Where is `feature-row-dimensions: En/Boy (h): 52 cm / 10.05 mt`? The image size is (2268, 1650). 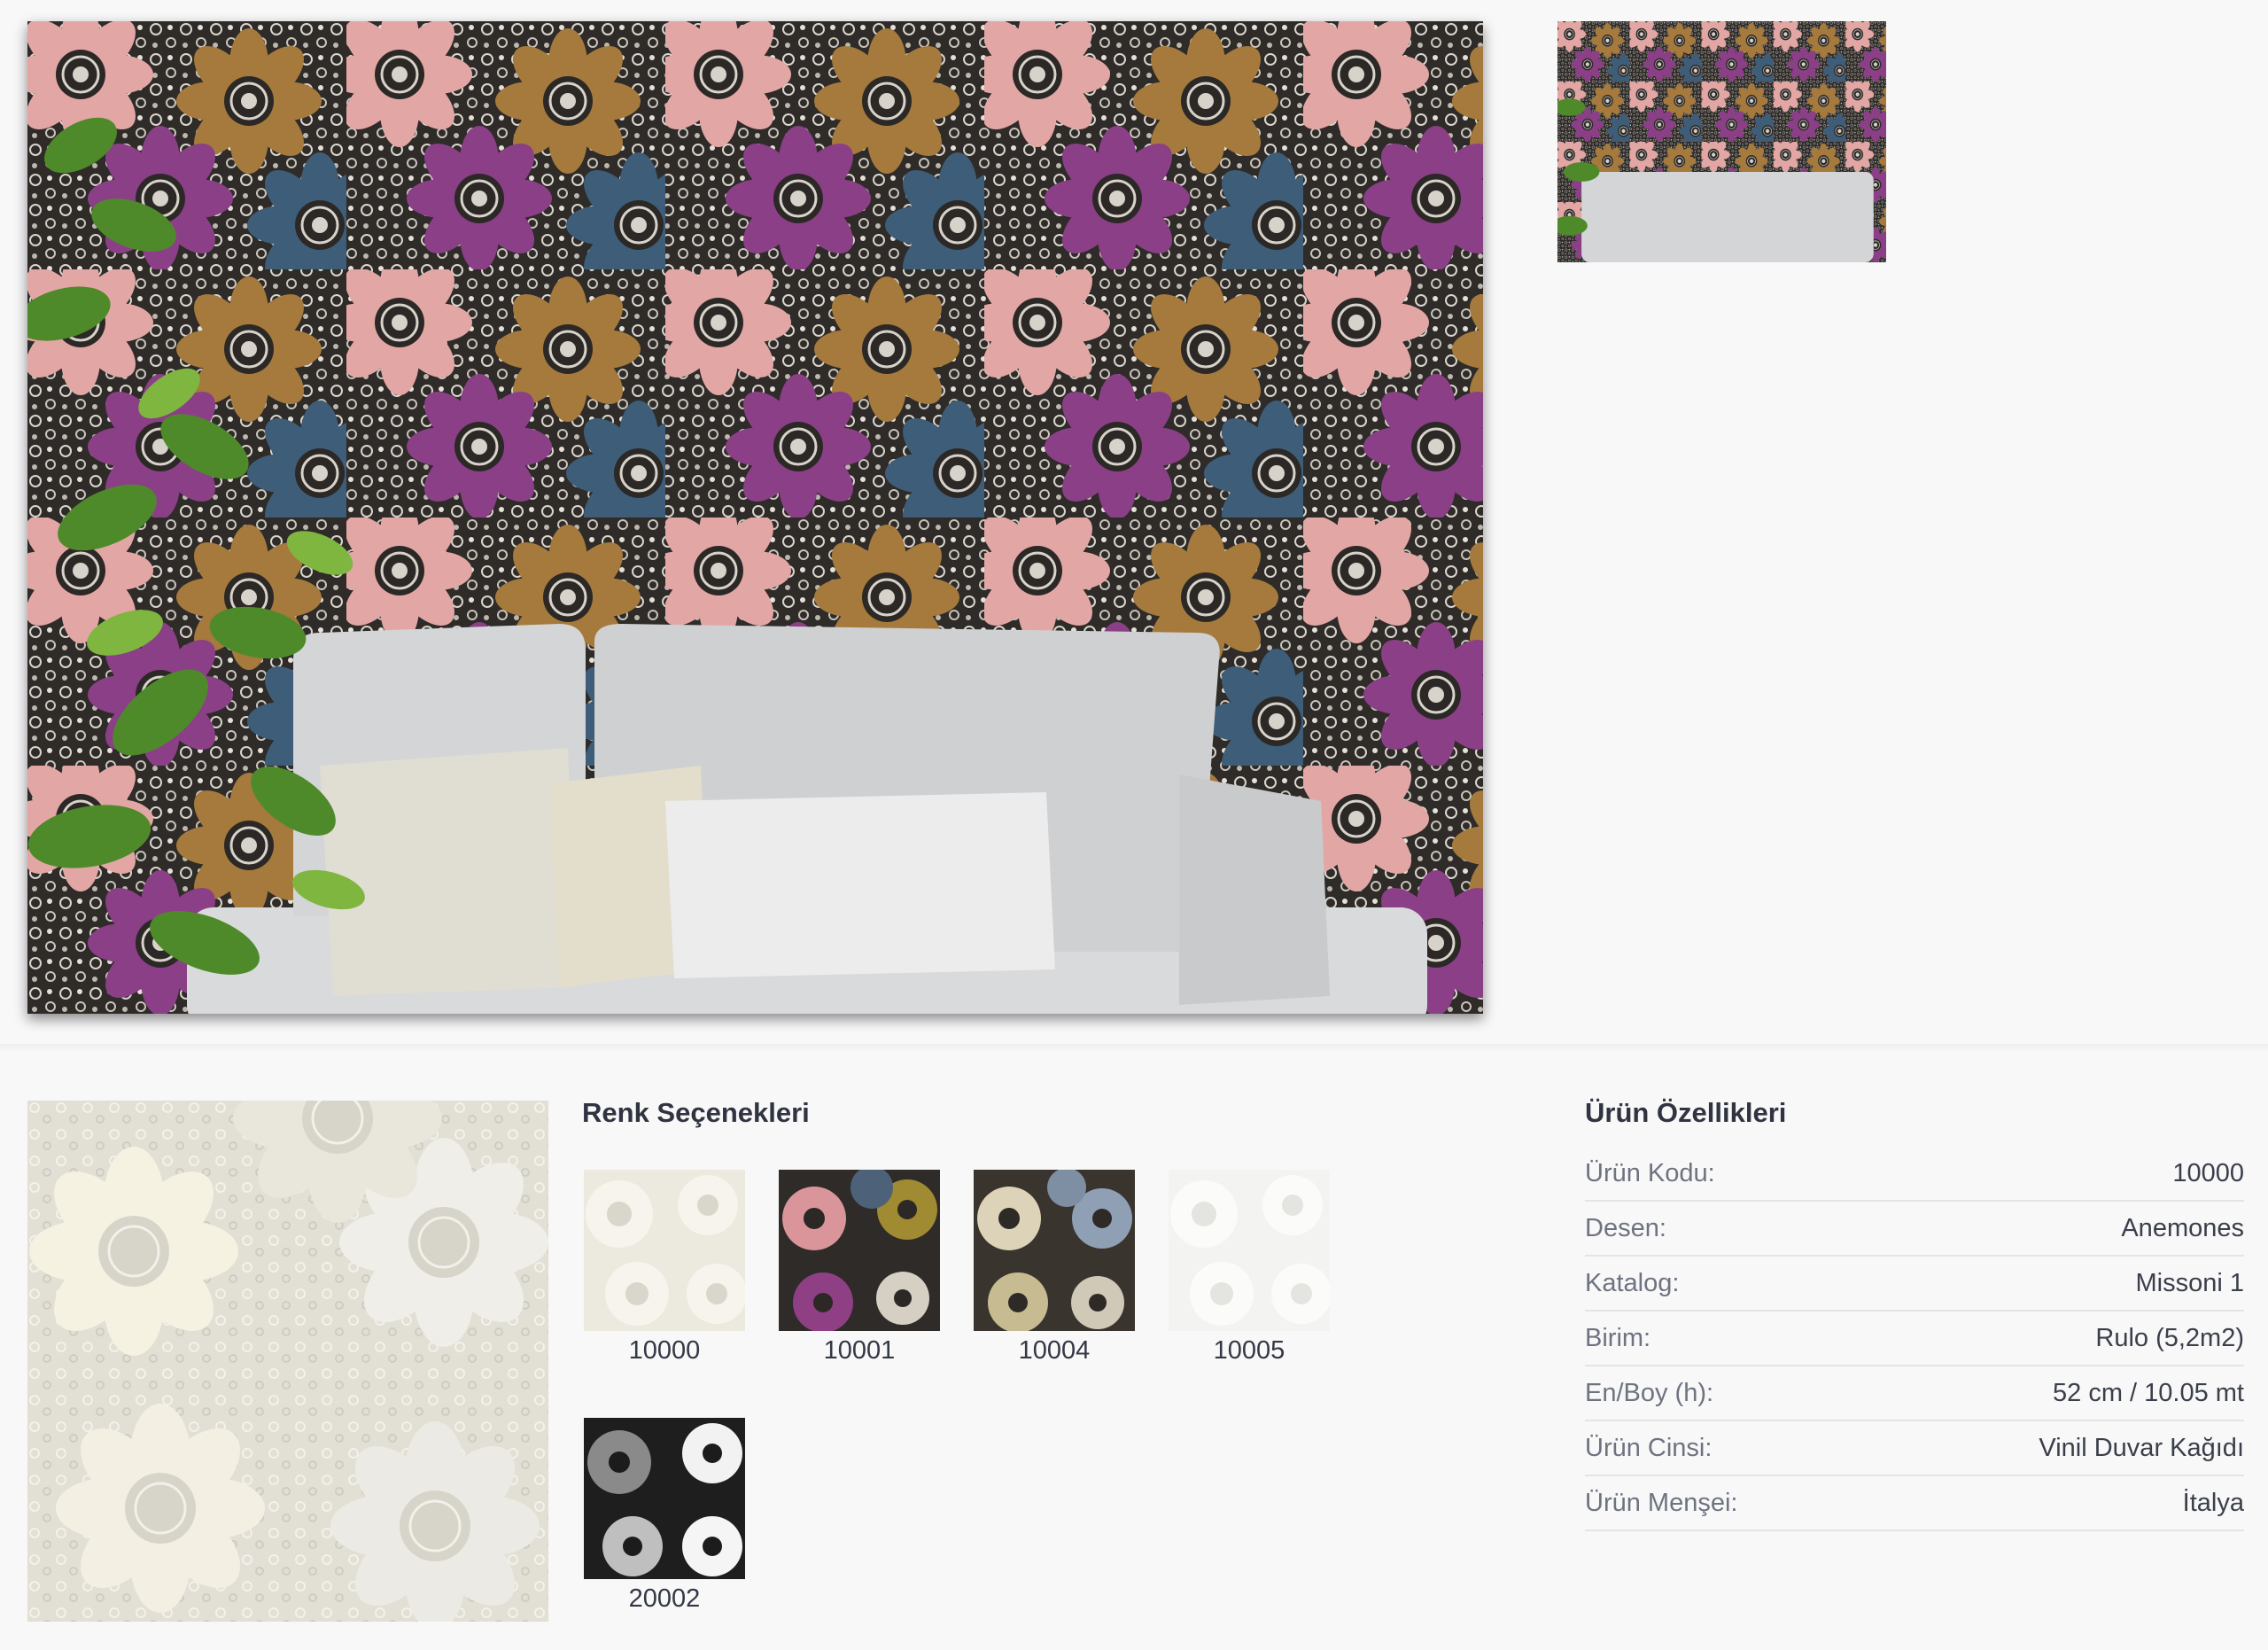 feature-row-dimensions: En/Boy (h): 52 cm / 10.05 mt is located at coordinates (1914, 1393).